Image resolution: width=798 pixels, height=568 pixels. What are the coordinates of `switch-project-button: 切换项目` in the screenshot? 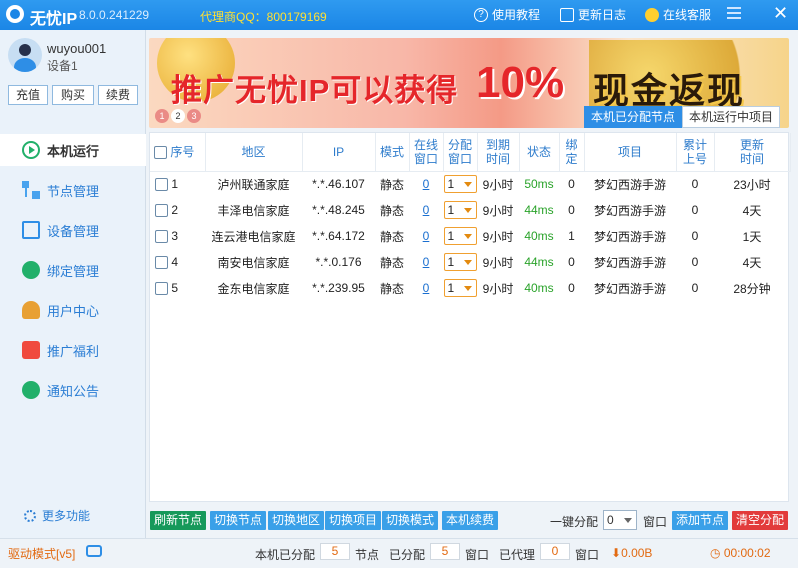 It's located at (353, 520).